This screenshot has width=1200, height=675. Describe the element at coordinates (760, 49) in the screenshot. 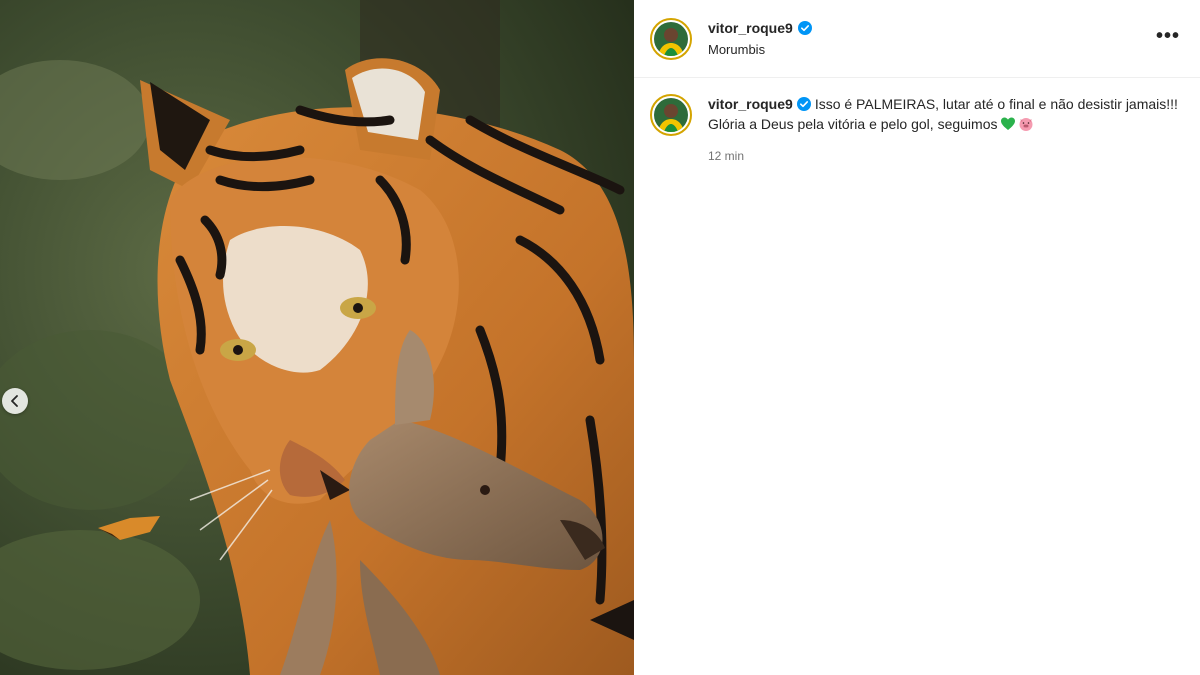

I see `post-location: Morumbis` at that location.